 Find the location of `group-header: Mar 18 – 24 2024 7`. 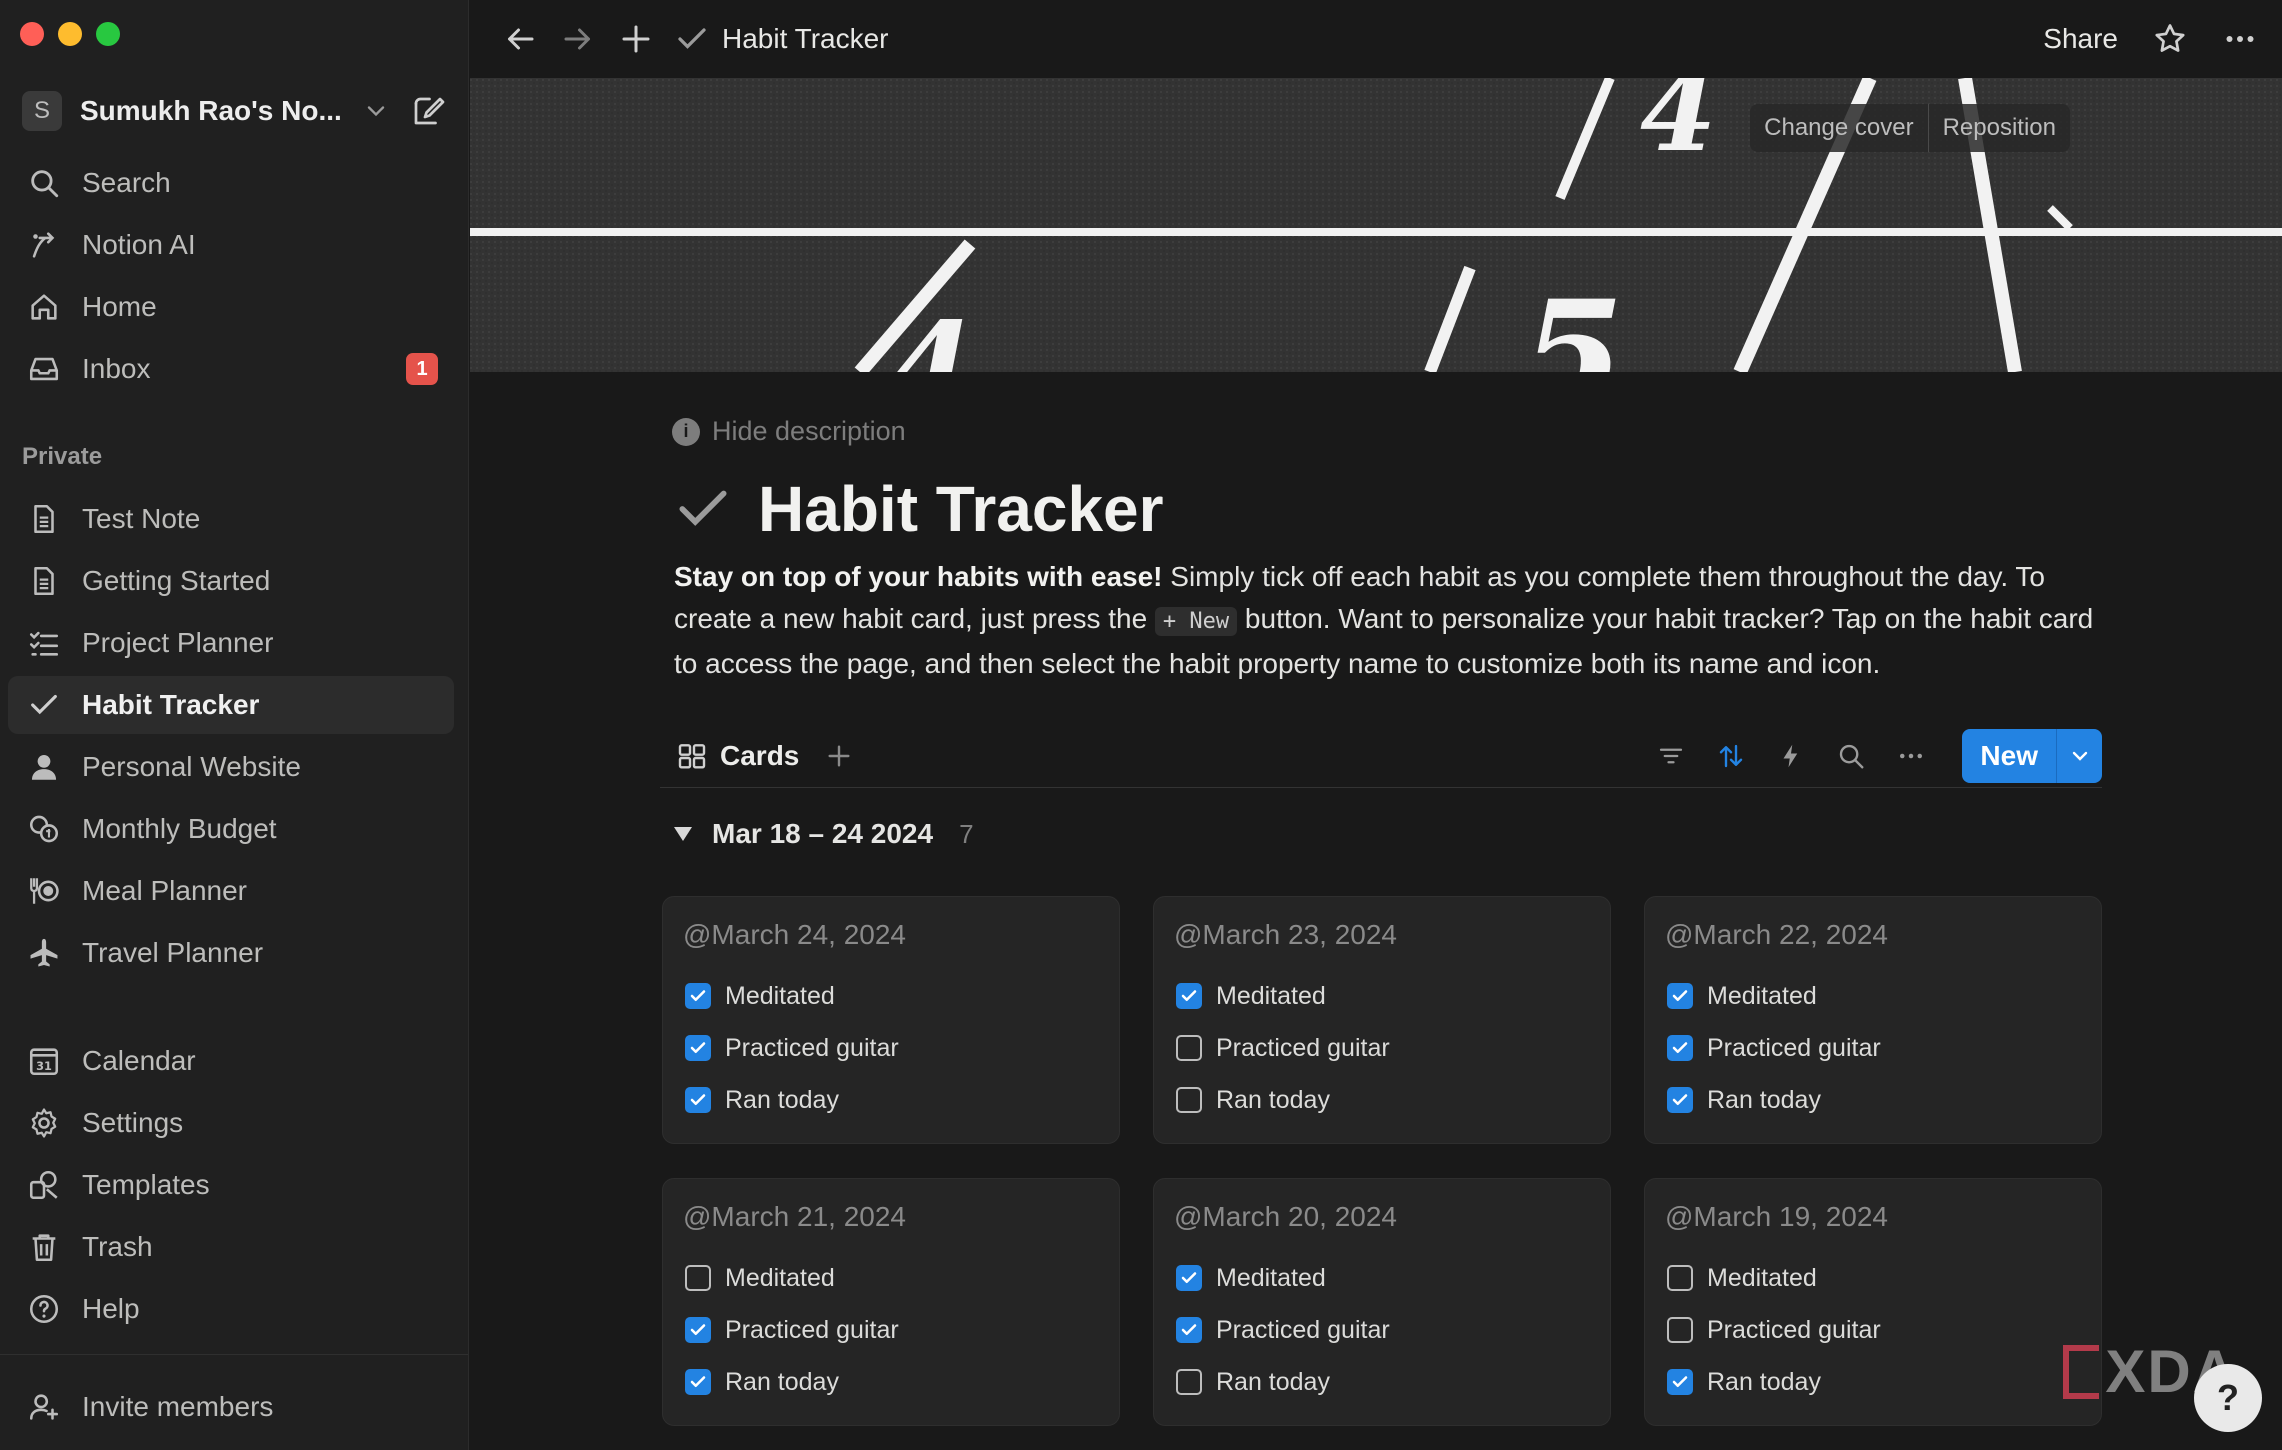

group-header: Mar 18 – 24 2024 7 is located at coordinates (824, 834).